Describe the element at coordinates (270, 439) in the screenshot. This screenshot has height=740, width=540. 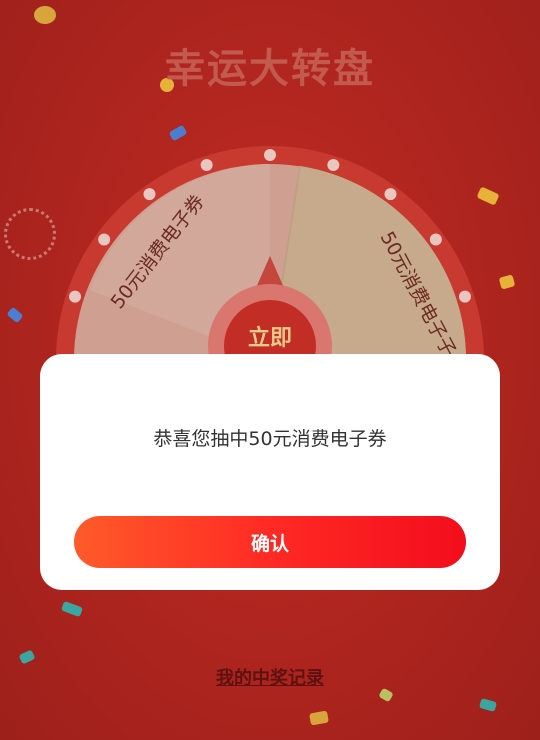
I see `prize-message: 恭喜您抽中50元消费电子券` at that location.